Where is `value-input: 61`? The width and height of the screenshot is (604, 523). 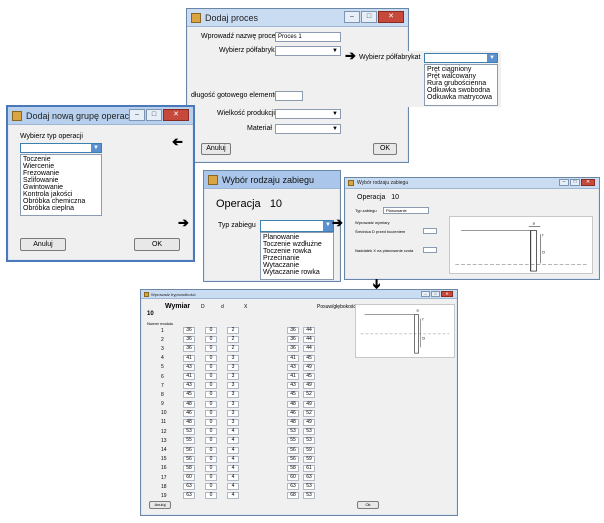
value-input: 61 is located at coordinates (309, 468).